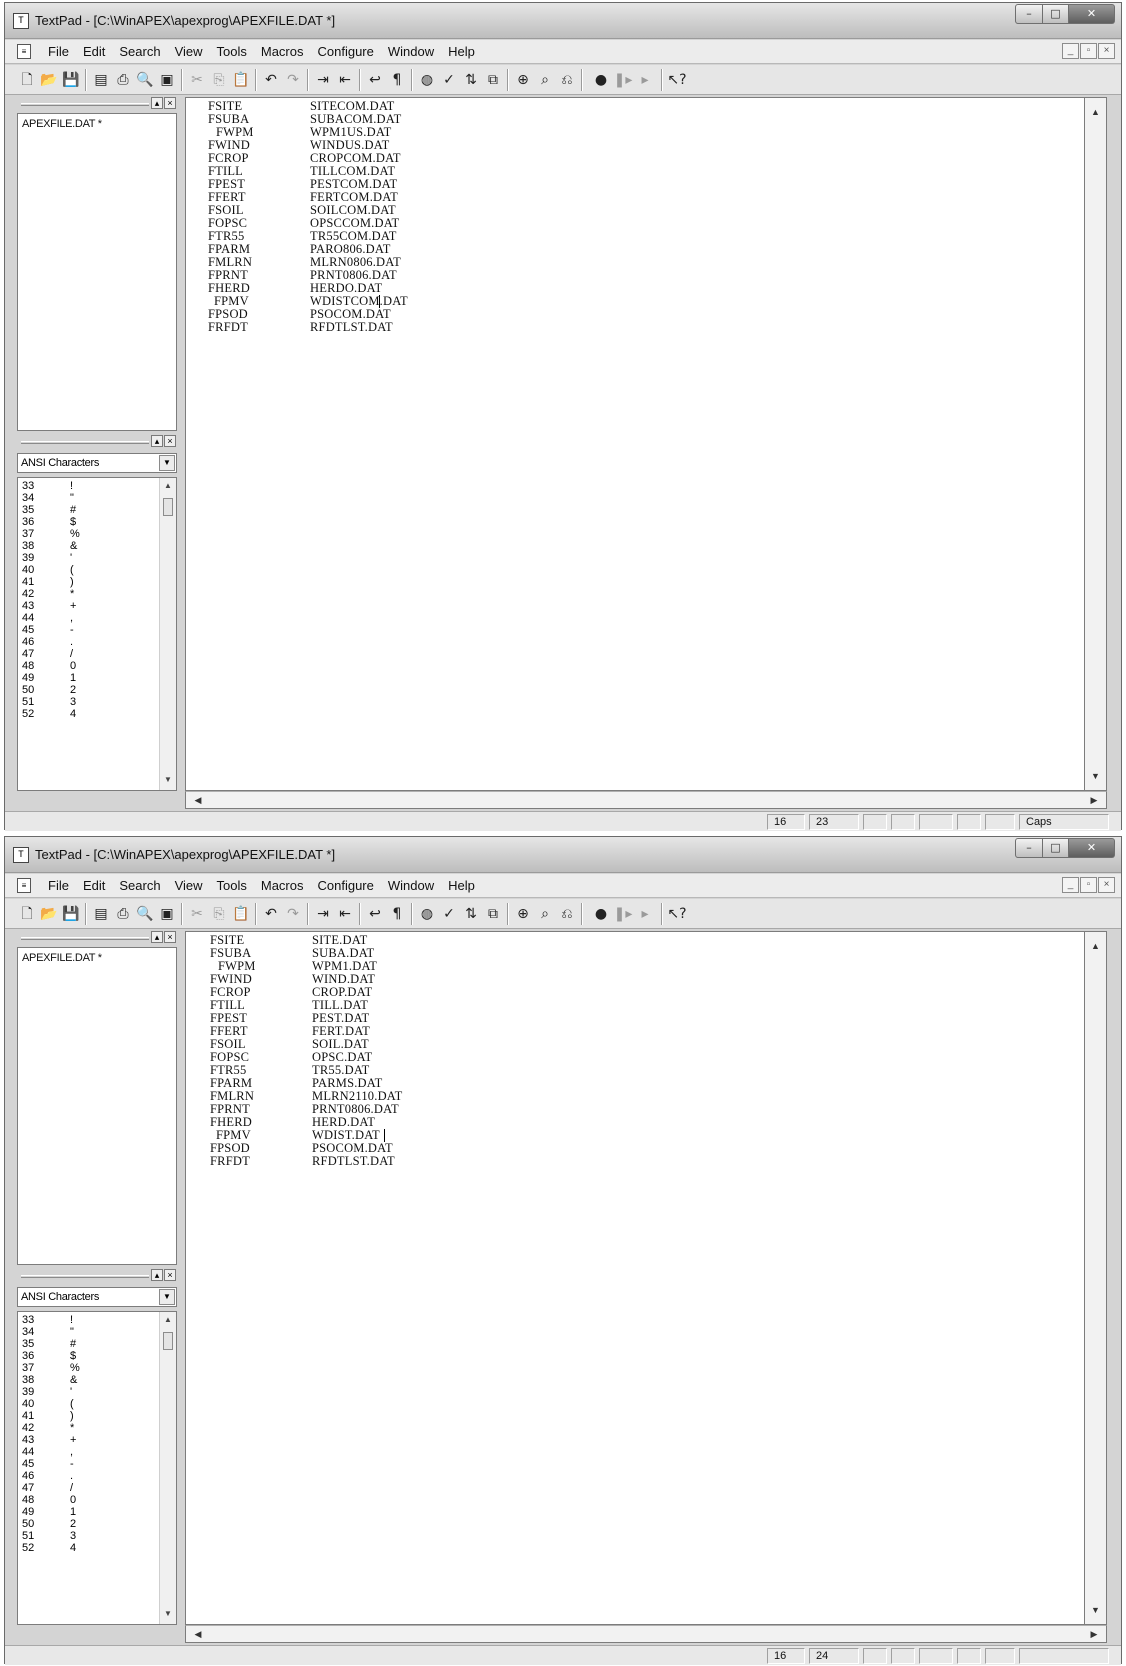 This screenshot has height=1666, width=1126. What do you see at coordinates (623, 914) in the screenshot?
I see `pause-macro-icon: ❚▸` at bounding box center [623, 914].